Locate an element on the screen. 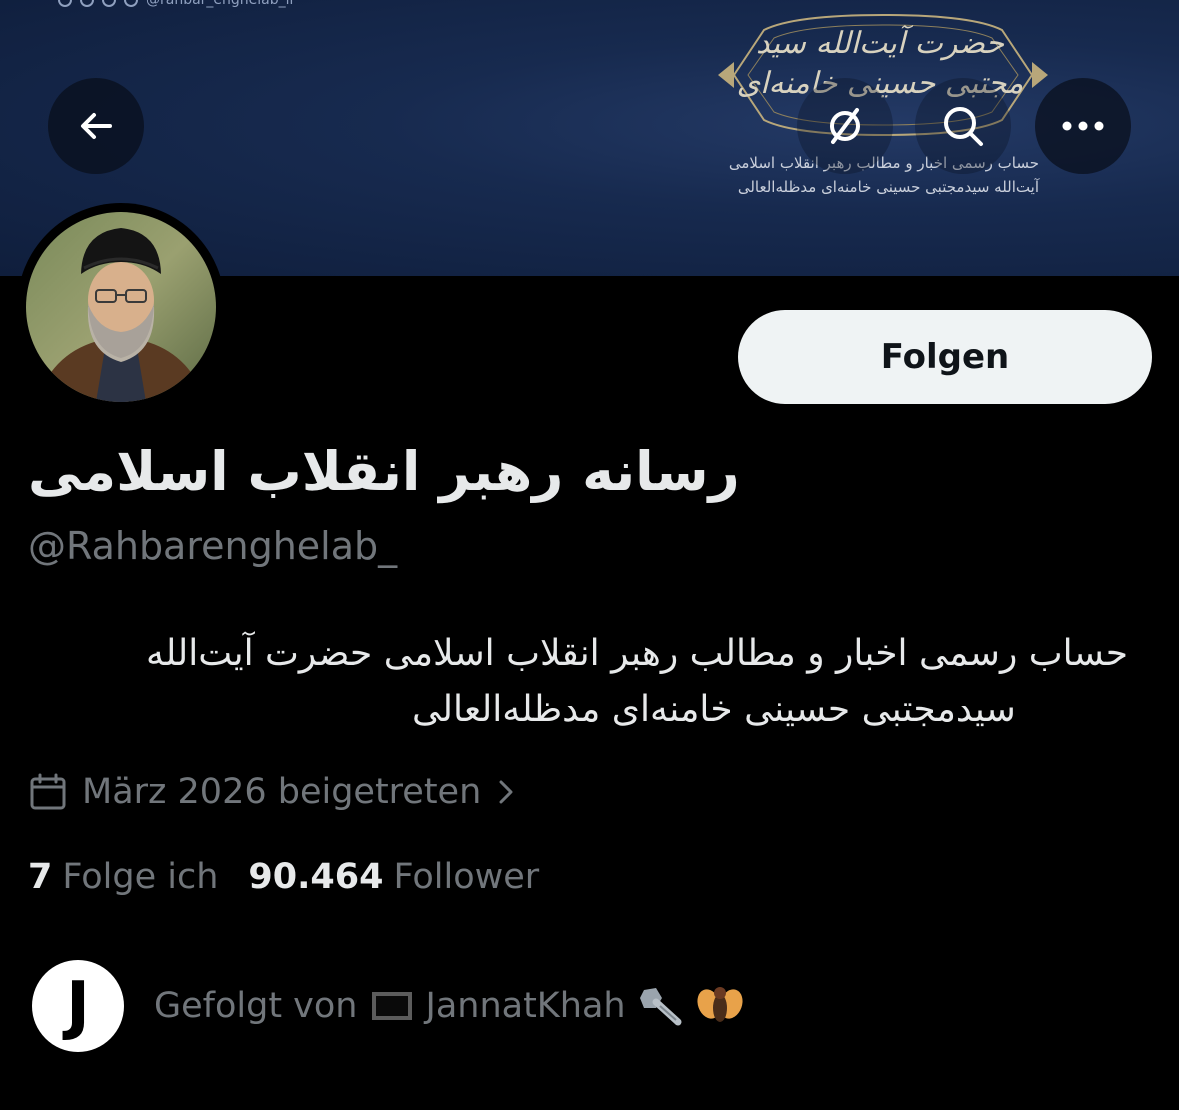 The height and width of the screenshot is (1110, 1179). grok-button is located at coordinates (845, 126).